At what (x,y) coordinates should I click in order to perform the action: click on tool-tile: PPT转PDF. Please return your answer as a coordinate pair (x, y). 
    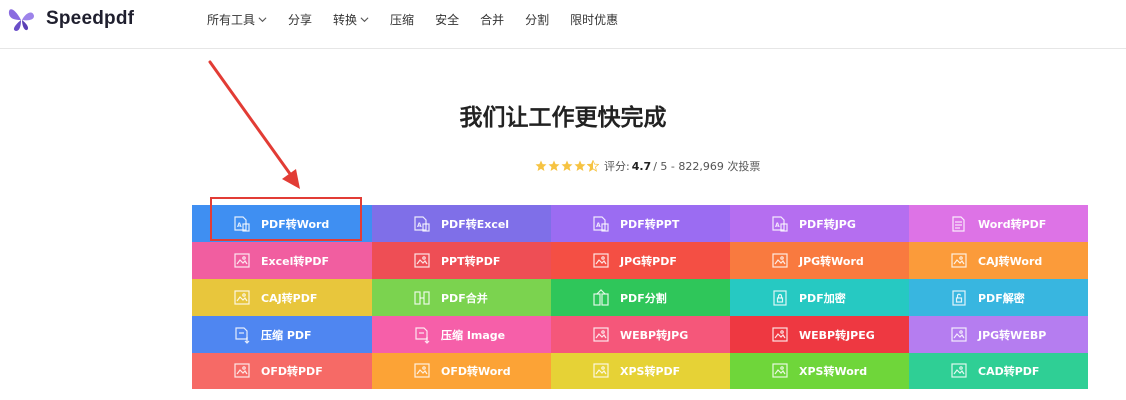
    Looking at the image, I should click on (461, 260).